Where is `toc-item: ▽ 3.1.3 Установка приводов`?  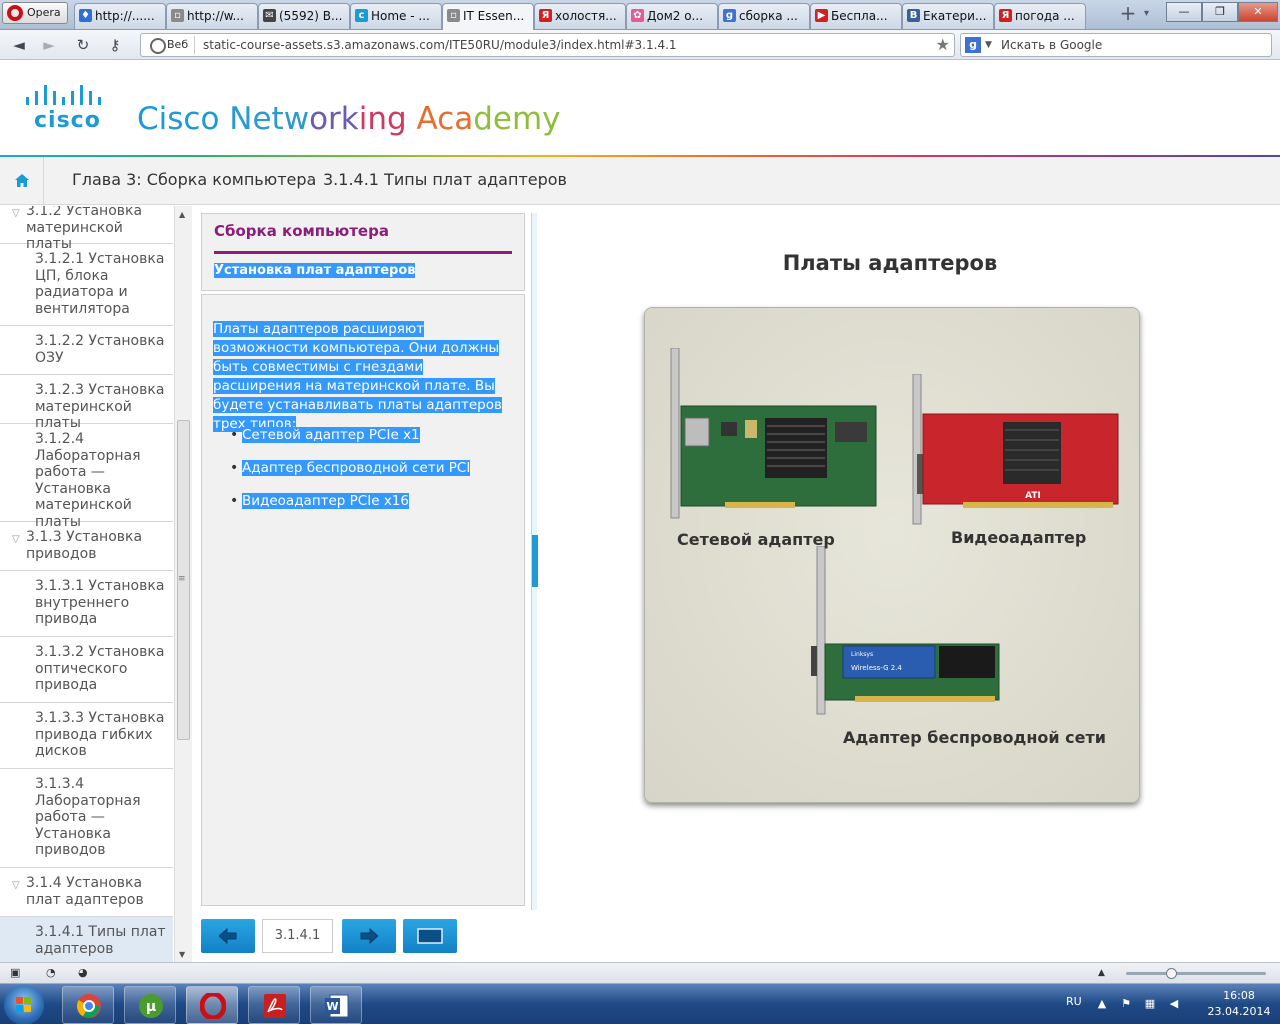 toc-item: ▽ 3.1.3 Установка приводов is located at coordinates (86, 546).